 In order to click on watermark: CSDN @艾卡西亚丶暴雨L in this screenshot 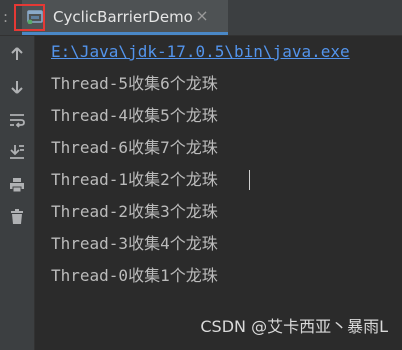, I will do `click(294, 326)`.